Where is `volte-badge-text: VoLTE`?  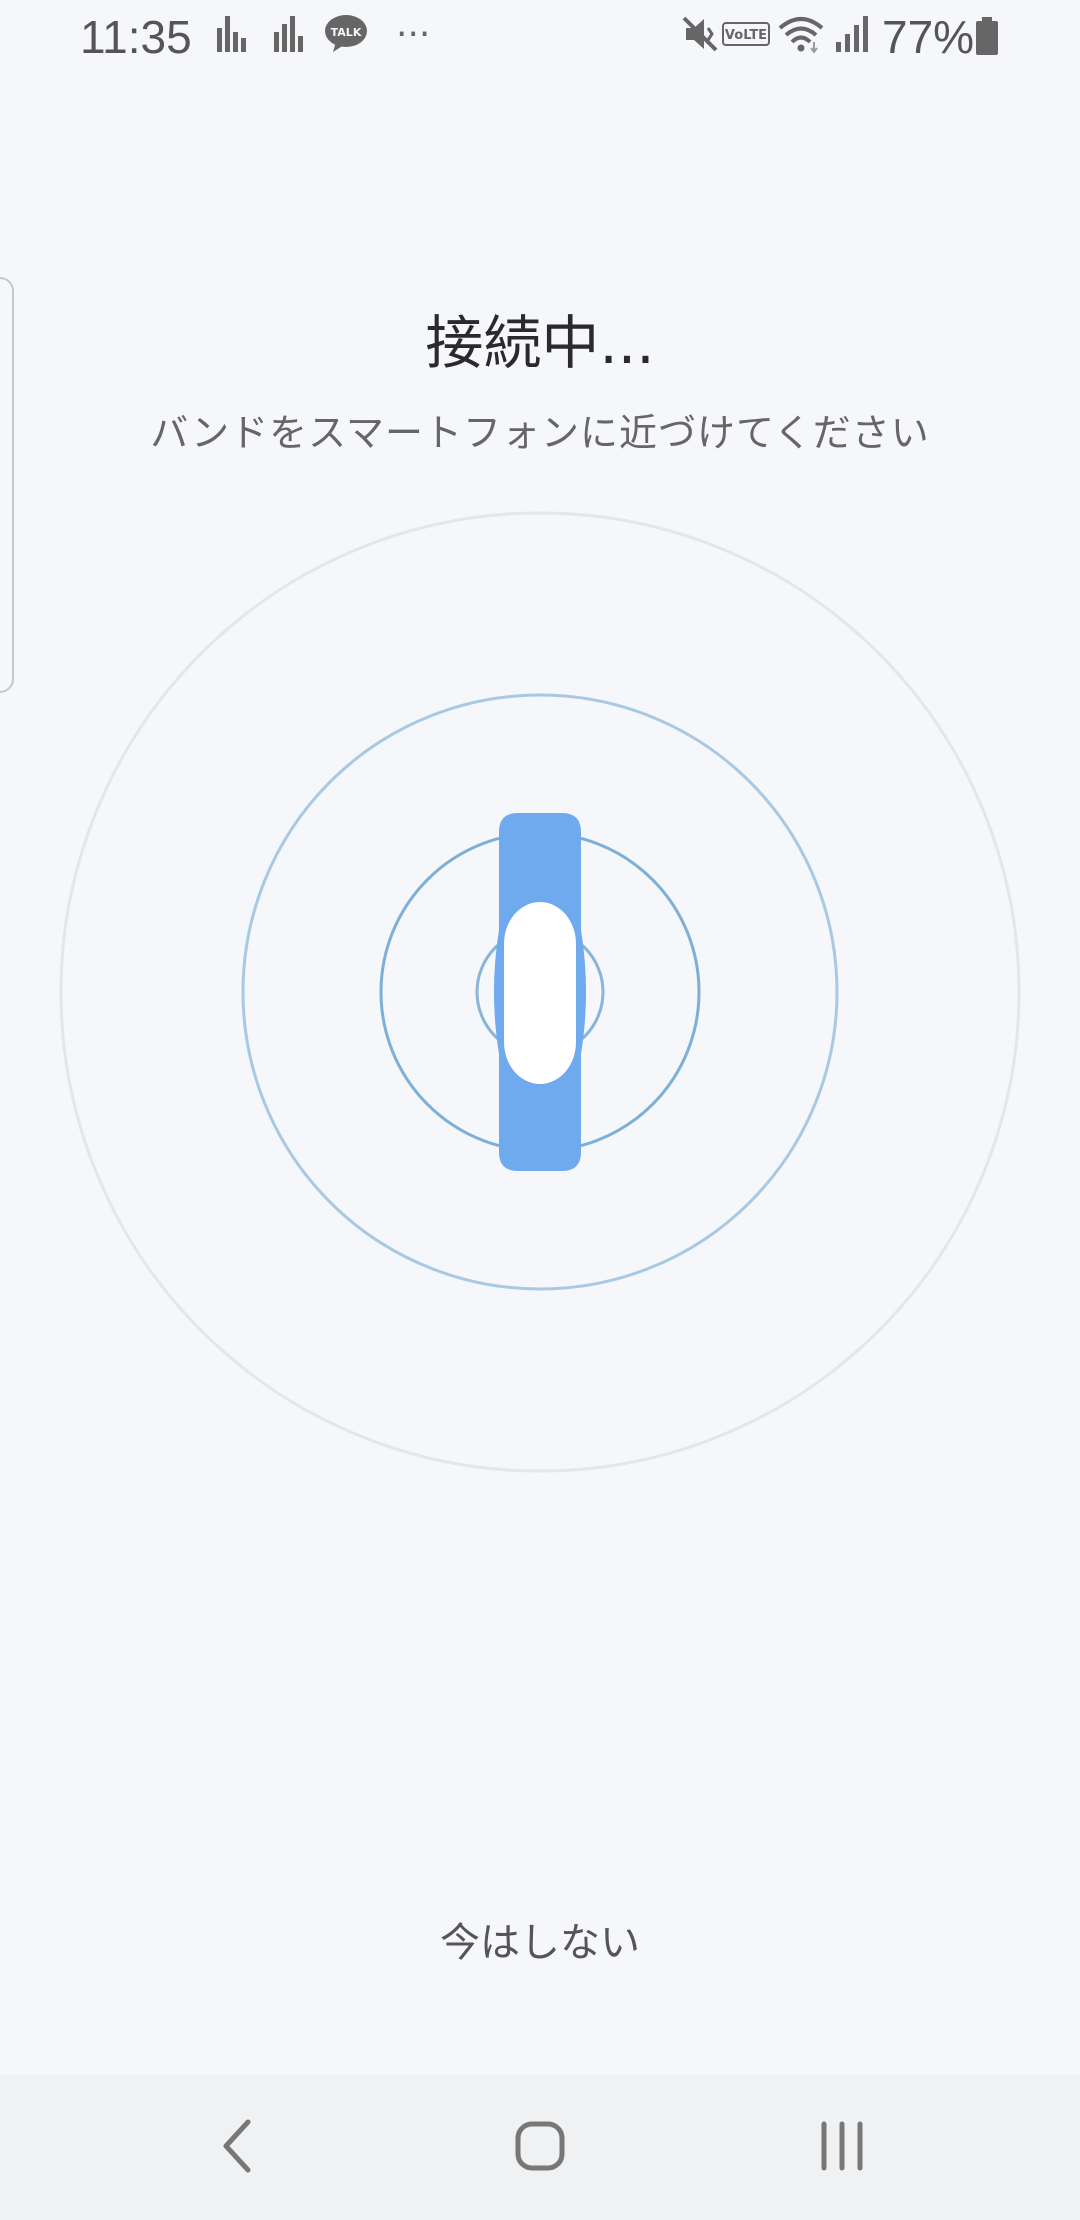 volte-badge-text: VoLTE is located at coordinates (746, 35).